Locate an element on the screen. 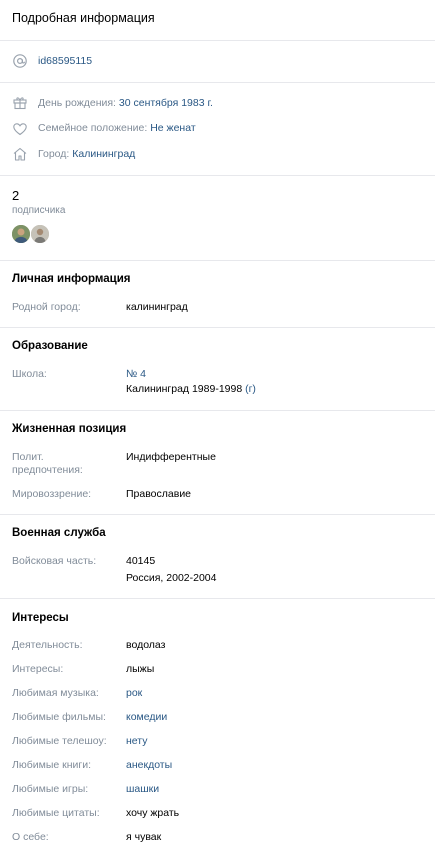 The height and width of the screenshot is (847, 435). family-row: Семейное положение: Не женат is located at coordinates (117, 128).